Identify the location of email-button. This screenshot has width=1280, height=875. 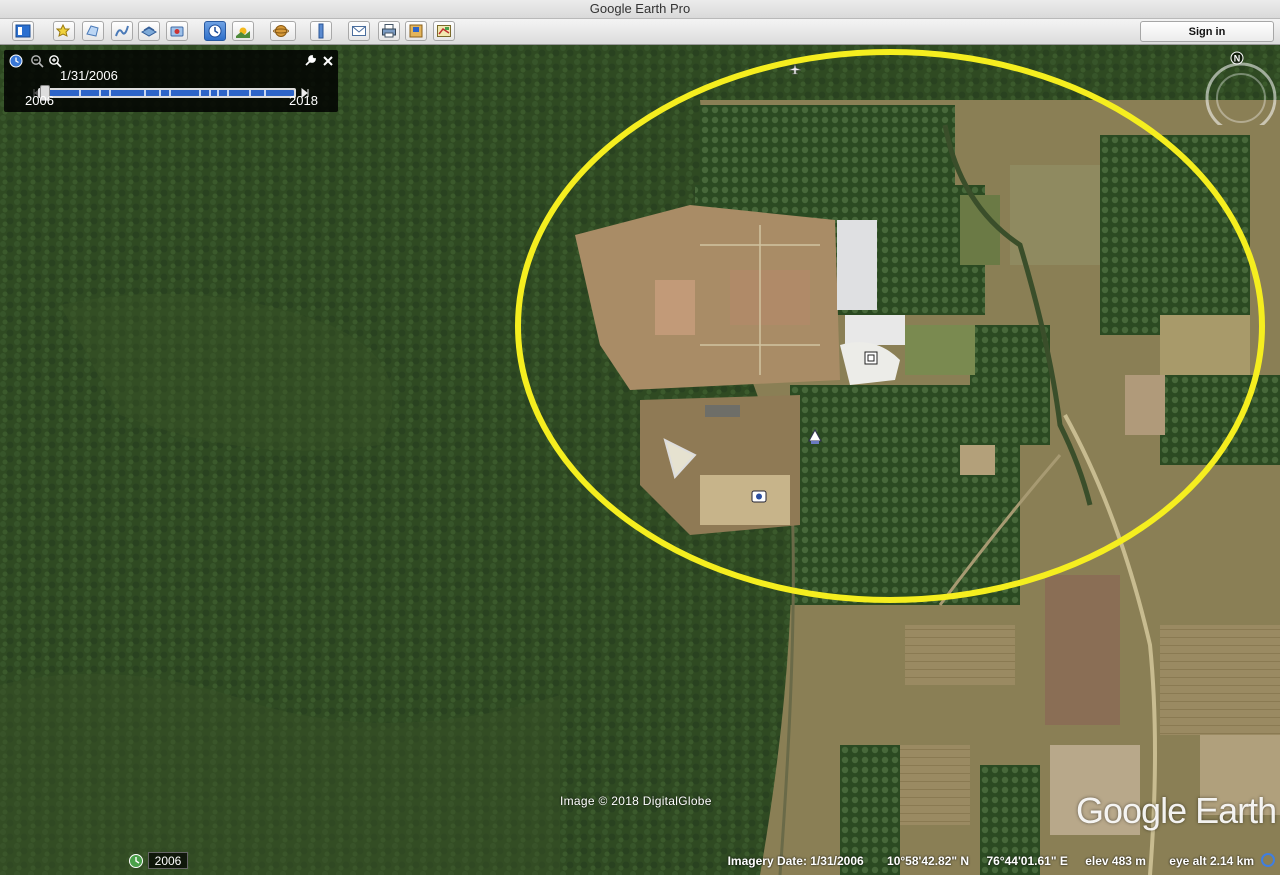
(359, 31).